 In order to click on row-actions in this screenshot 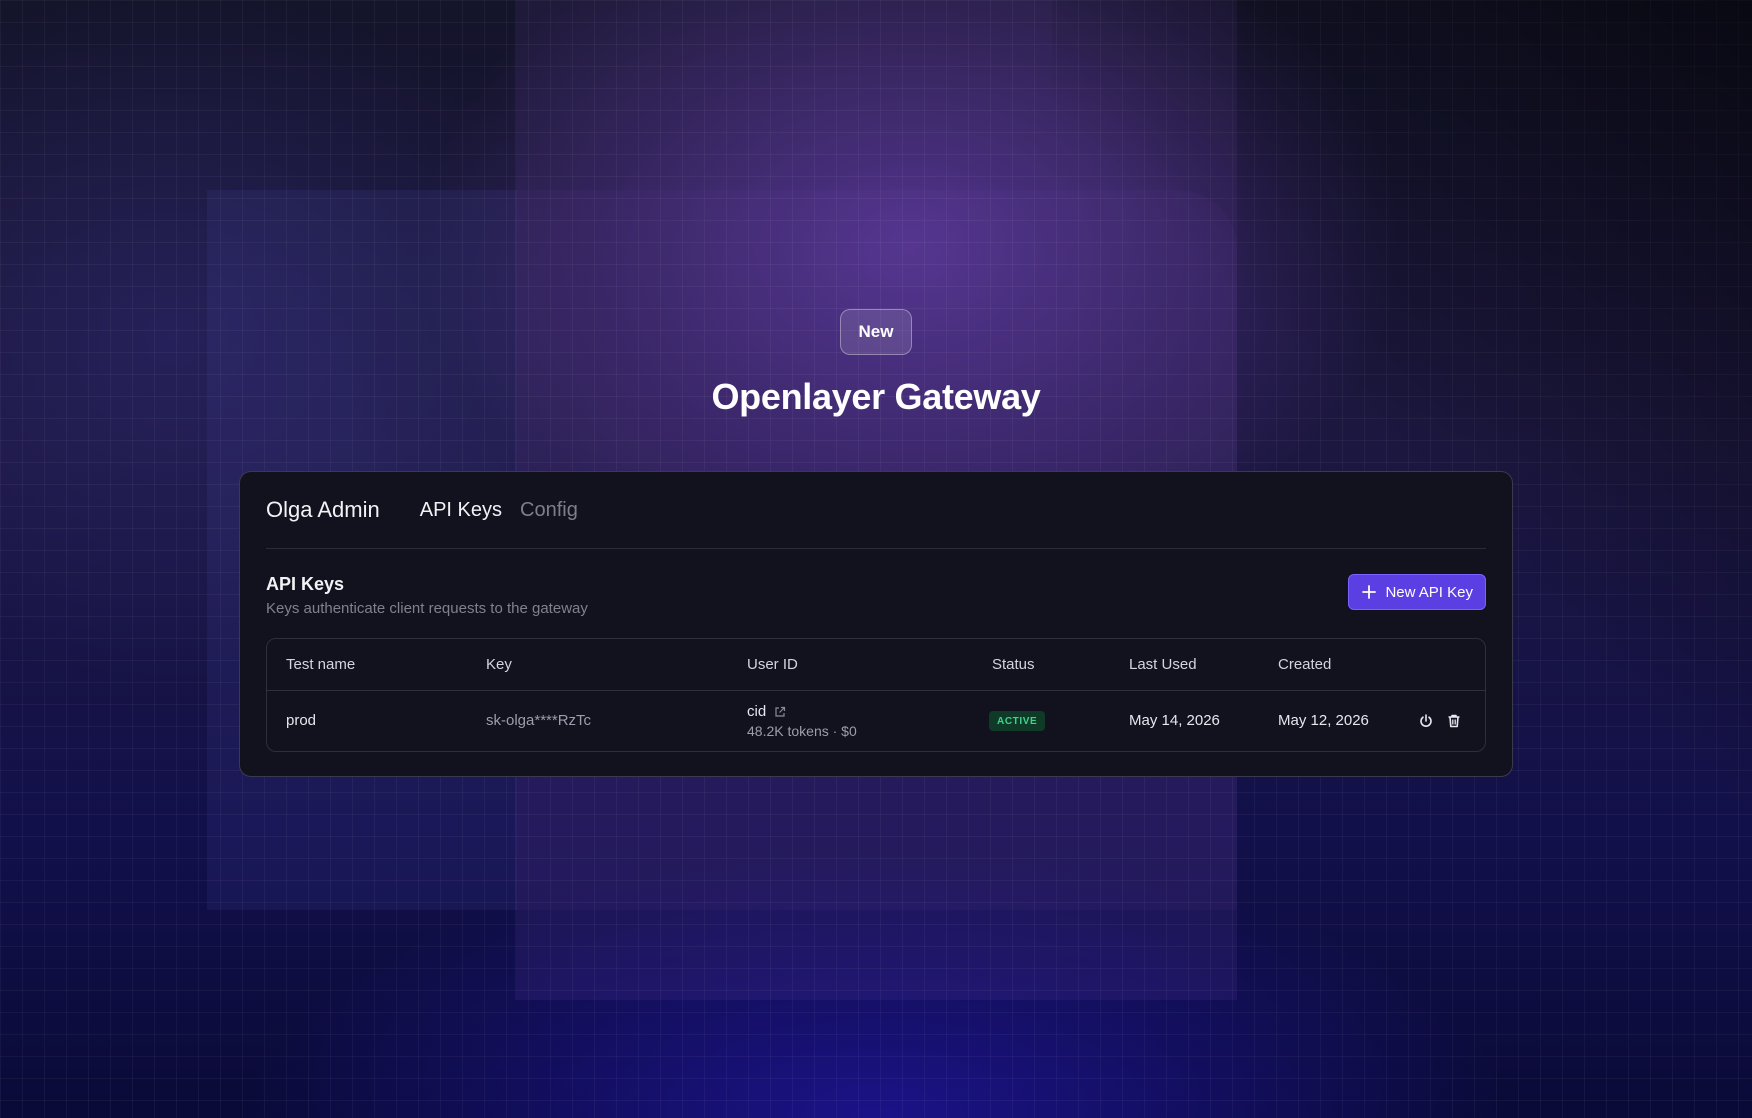, I will do `click(1440, 721)`.